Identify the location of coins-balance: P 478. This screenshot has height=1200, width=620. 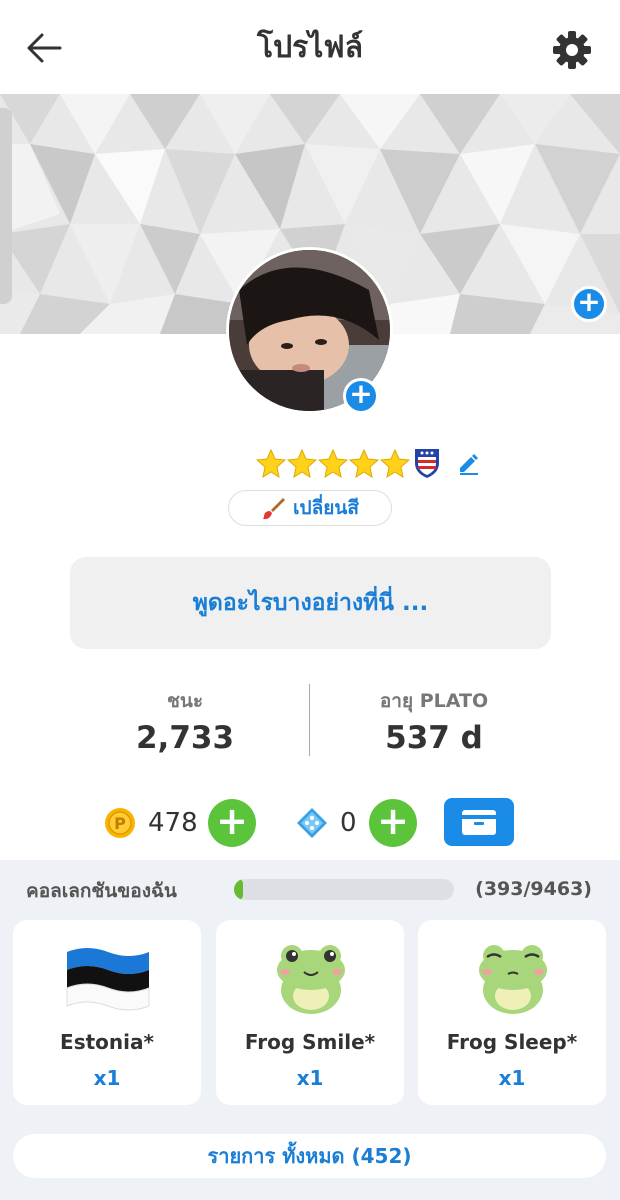
(151, 823).